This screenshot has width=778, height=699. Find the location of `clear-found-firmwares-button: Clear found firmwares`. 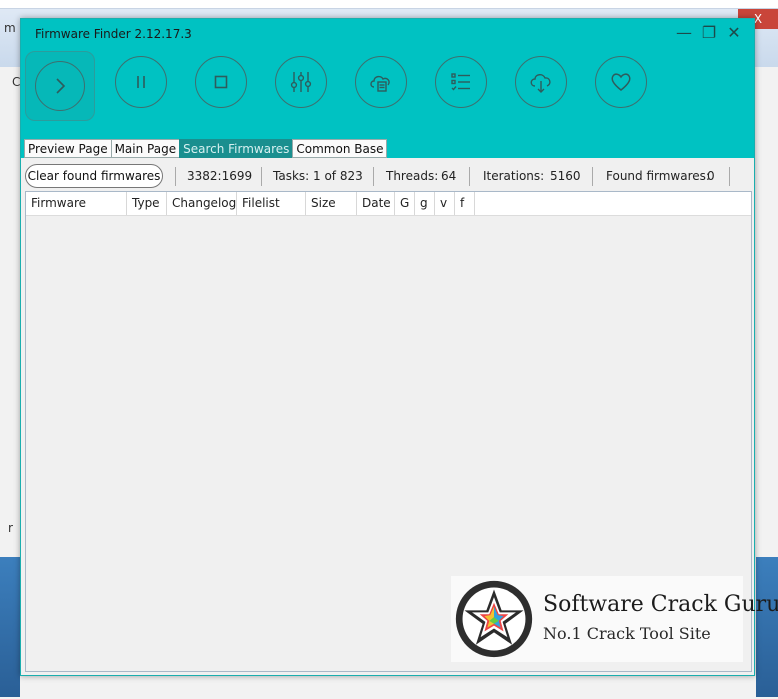

clear-found-firmwares-button: Clear found firmwares is located at coordinates (94, 176).